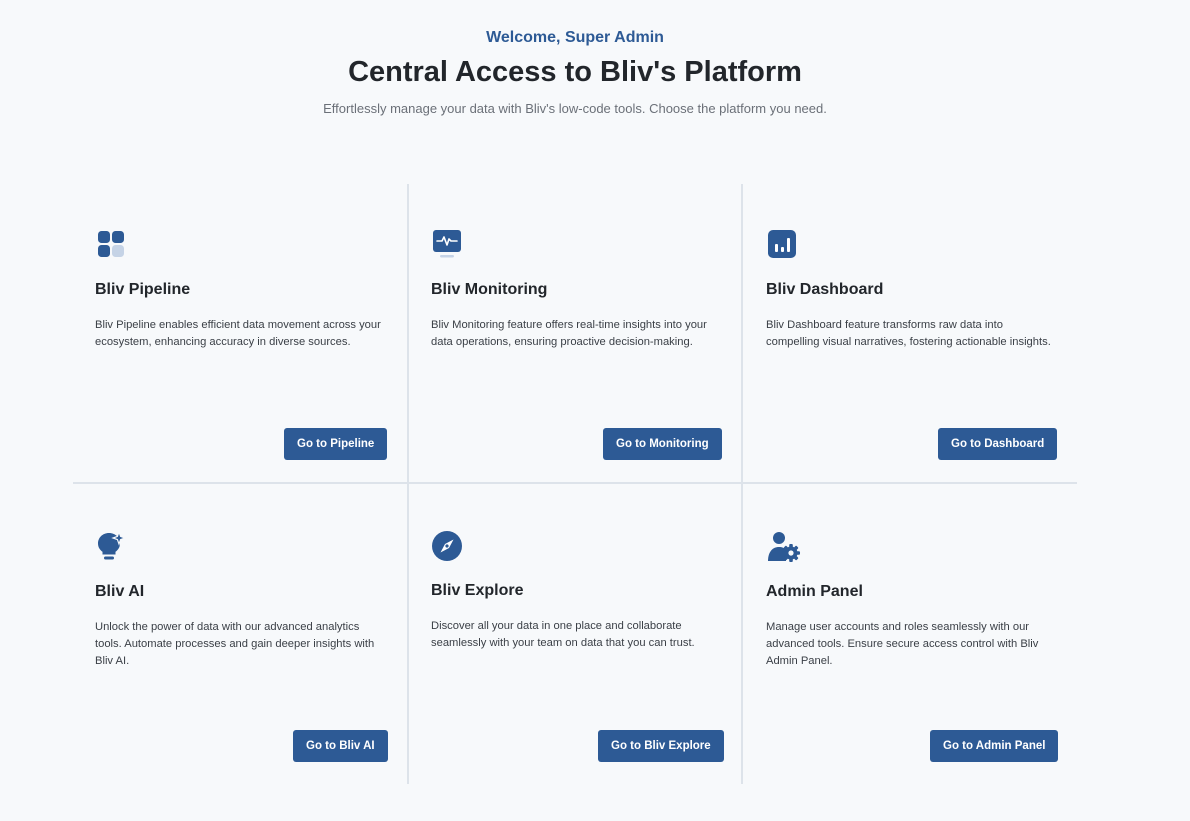 Image resolution: width=1190 pixels, height=821 pixels. I want to click on card-title: Bliv Explore, so click(477, 590).